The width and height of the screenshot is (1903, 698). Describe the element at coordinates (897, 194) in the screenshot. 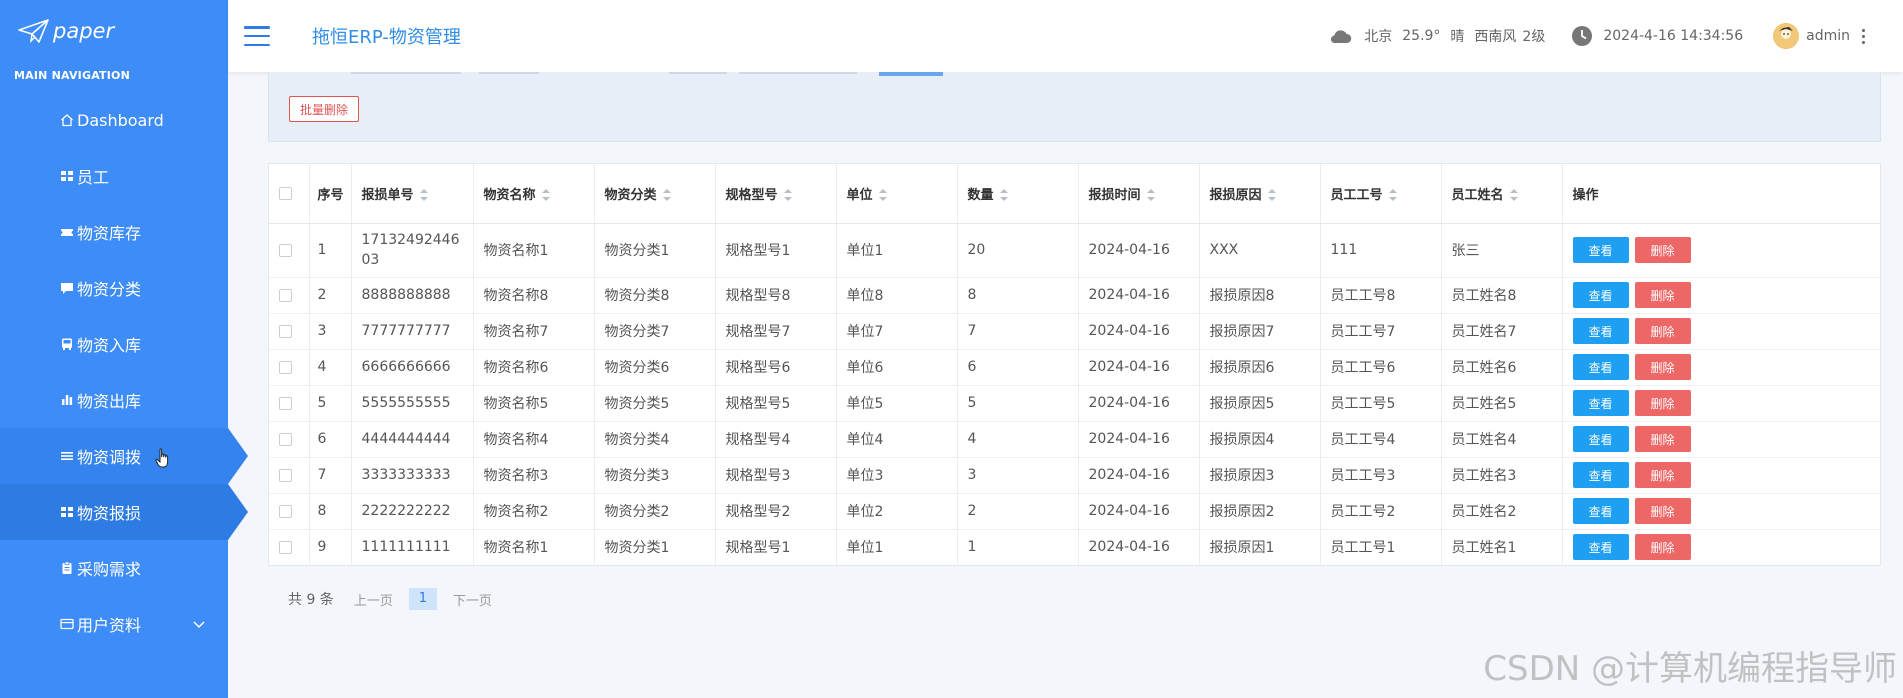

I see `column-header-unit: 单位` at that location.